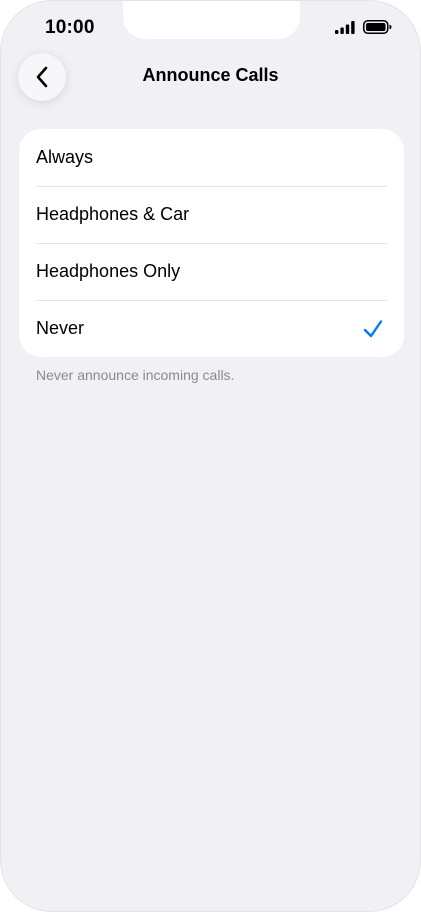  What do you see at coordinates (211, 328) in the screenshot?
I see `option-never: Never` at bounding box center [211, 328].